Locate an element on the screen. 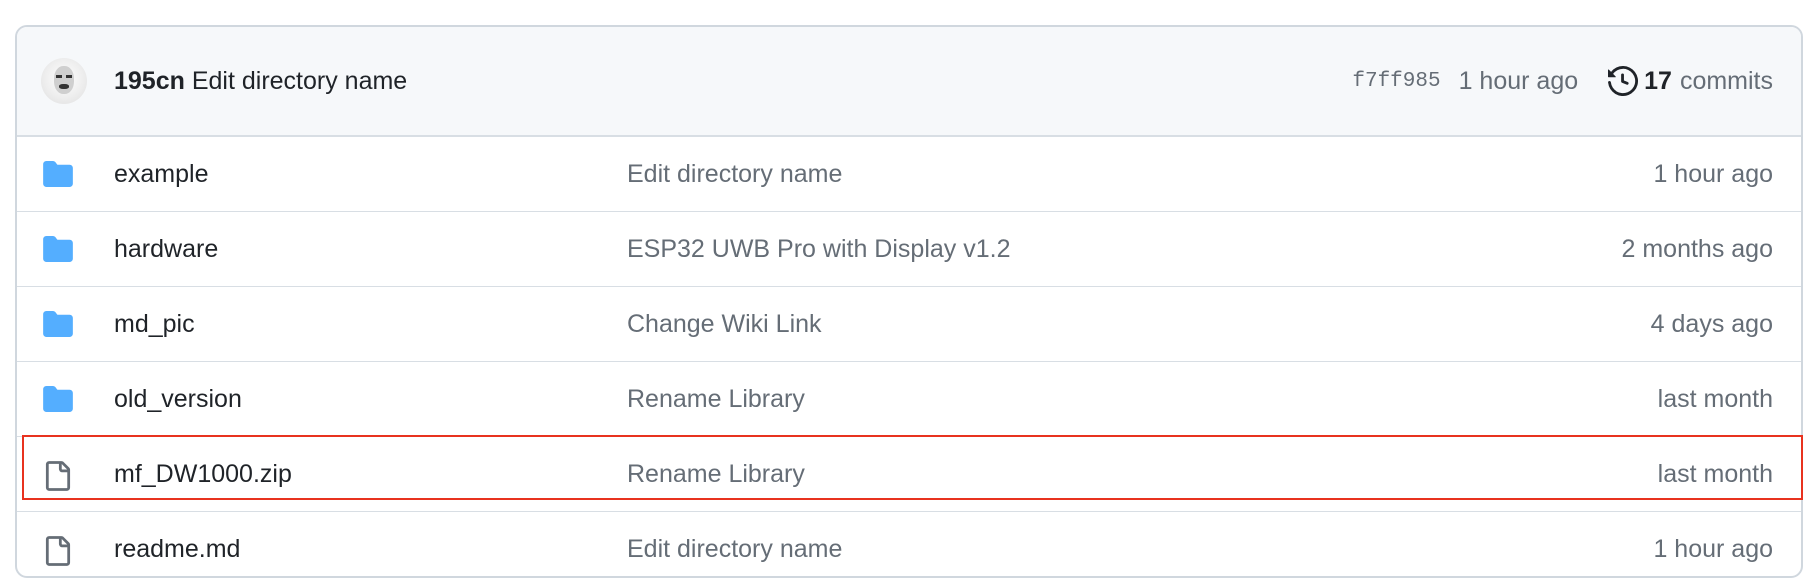  commits-label: commits is located at coordinates (1726, 80).